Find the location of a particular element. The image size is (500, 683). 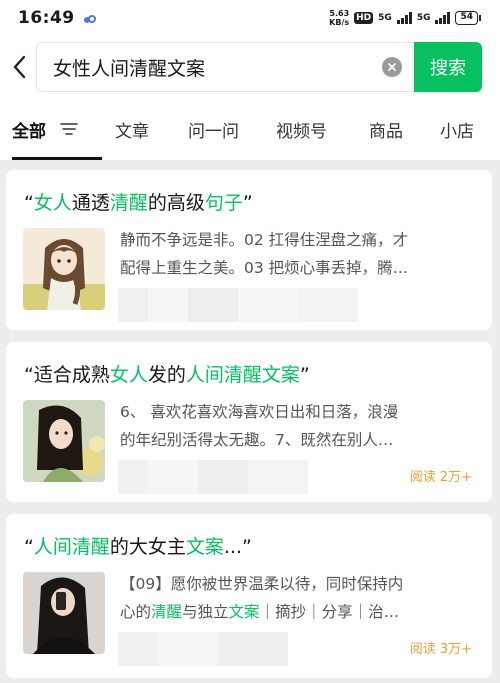

search-query: 女性人间清醒文案 is located at coordinates (217, 67).